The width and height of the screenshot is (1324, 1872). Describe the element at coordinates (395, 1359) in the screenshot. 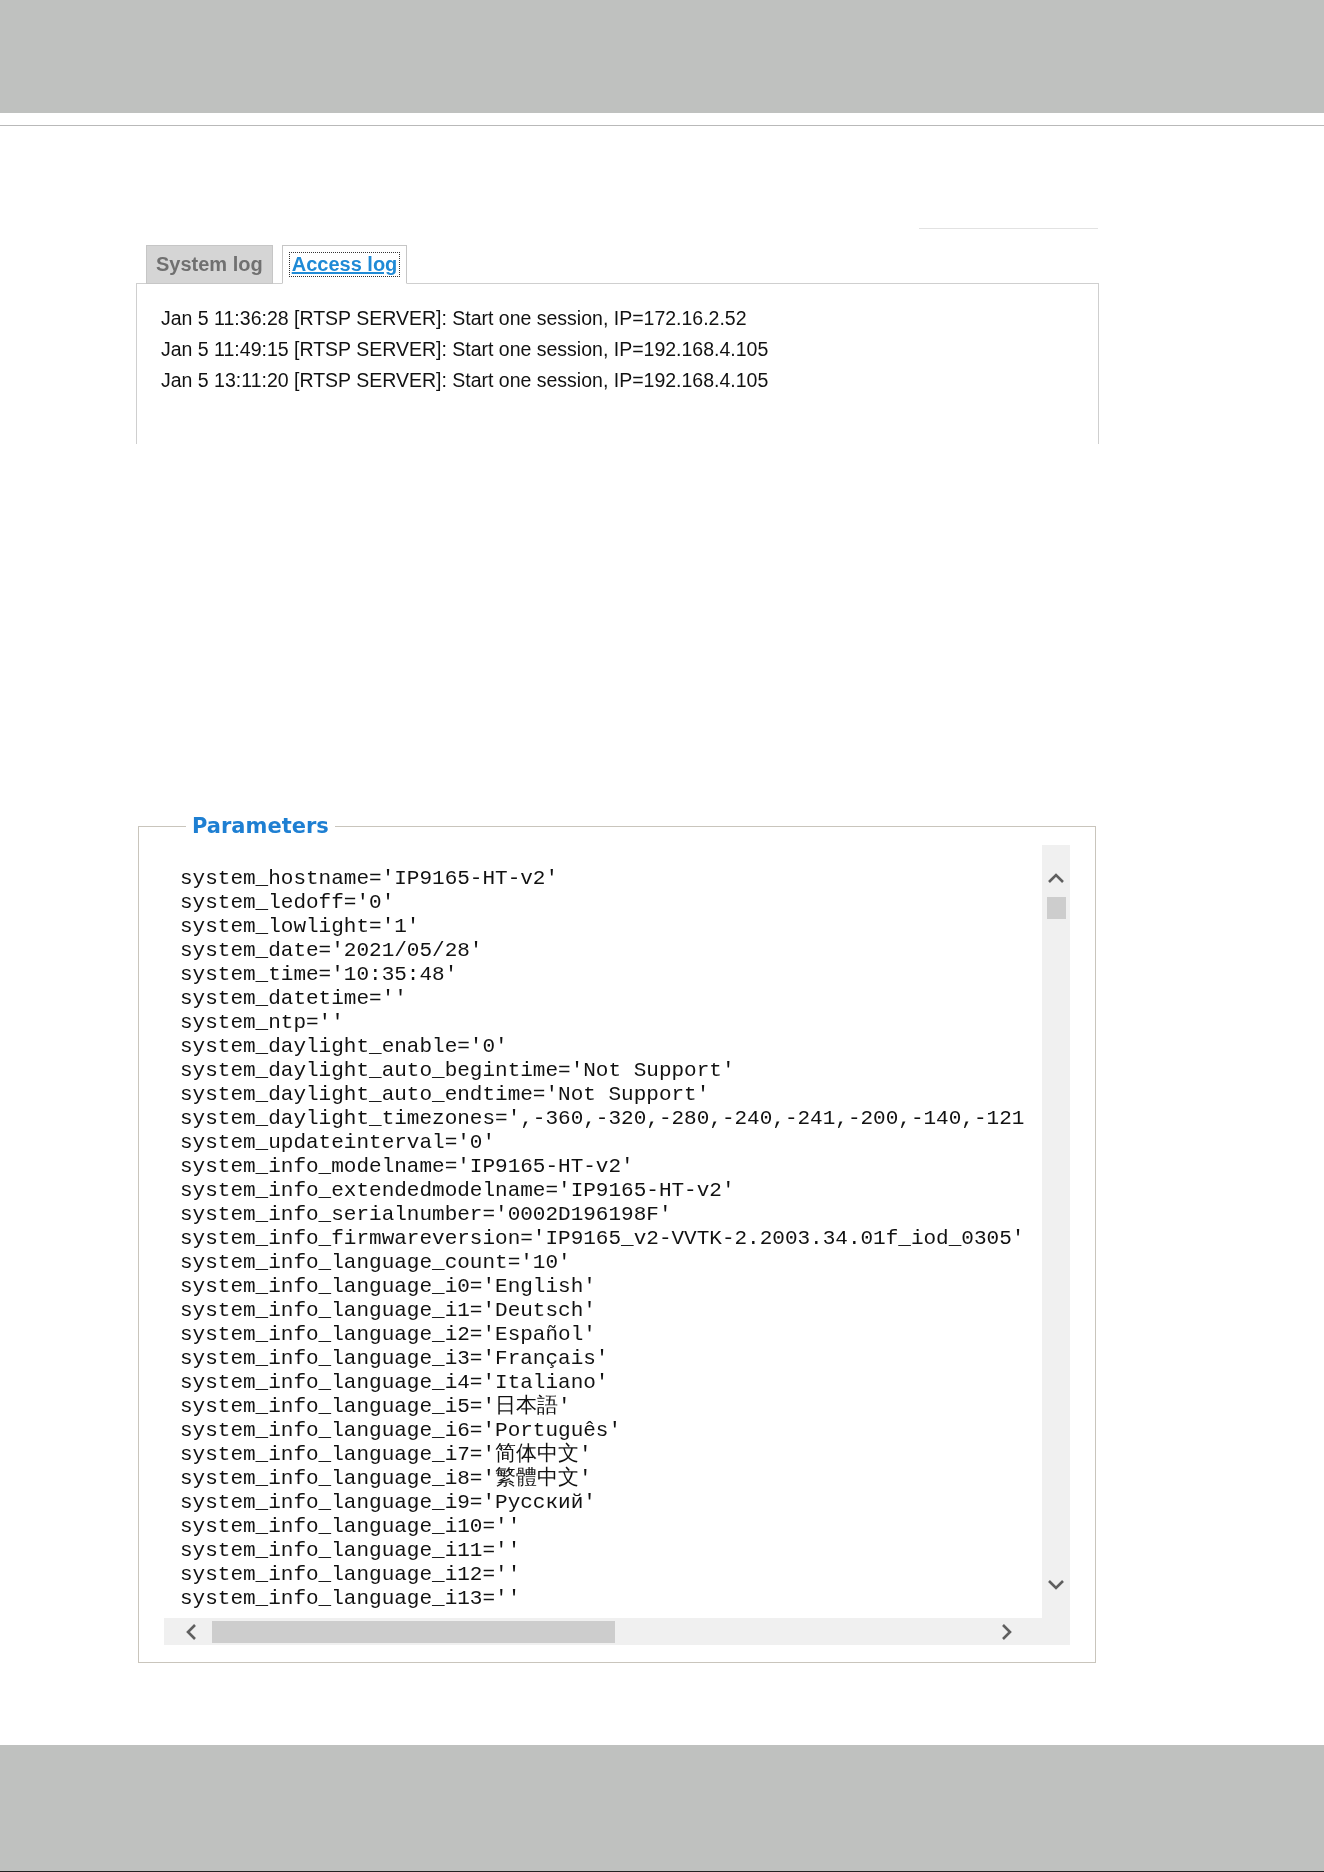

I see `parameter-line: system_info_language_i3='Français'` at that location.